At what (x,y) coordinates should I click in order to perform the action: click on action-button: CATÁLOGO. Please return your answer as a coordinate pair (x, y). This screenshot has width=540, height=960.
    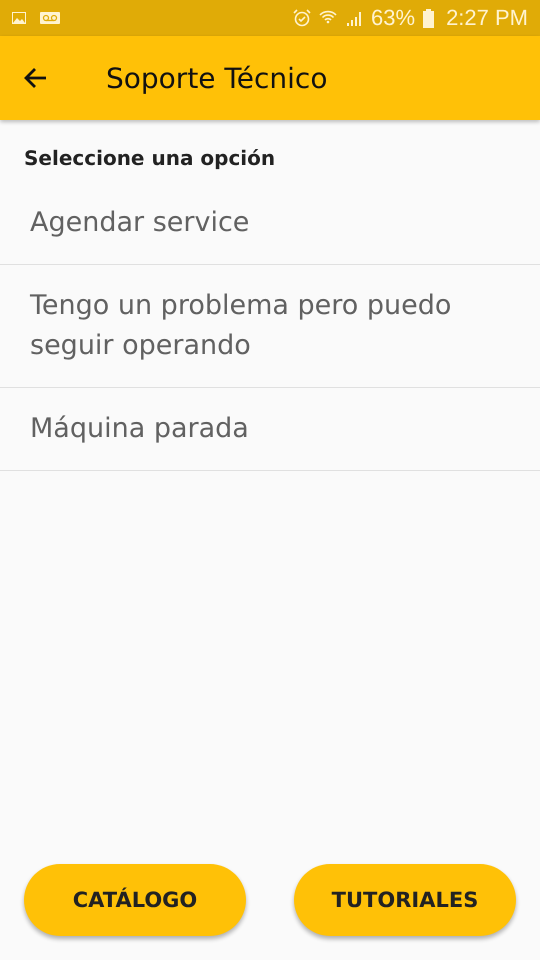
    Looking at the image, I should click on (135, 900).